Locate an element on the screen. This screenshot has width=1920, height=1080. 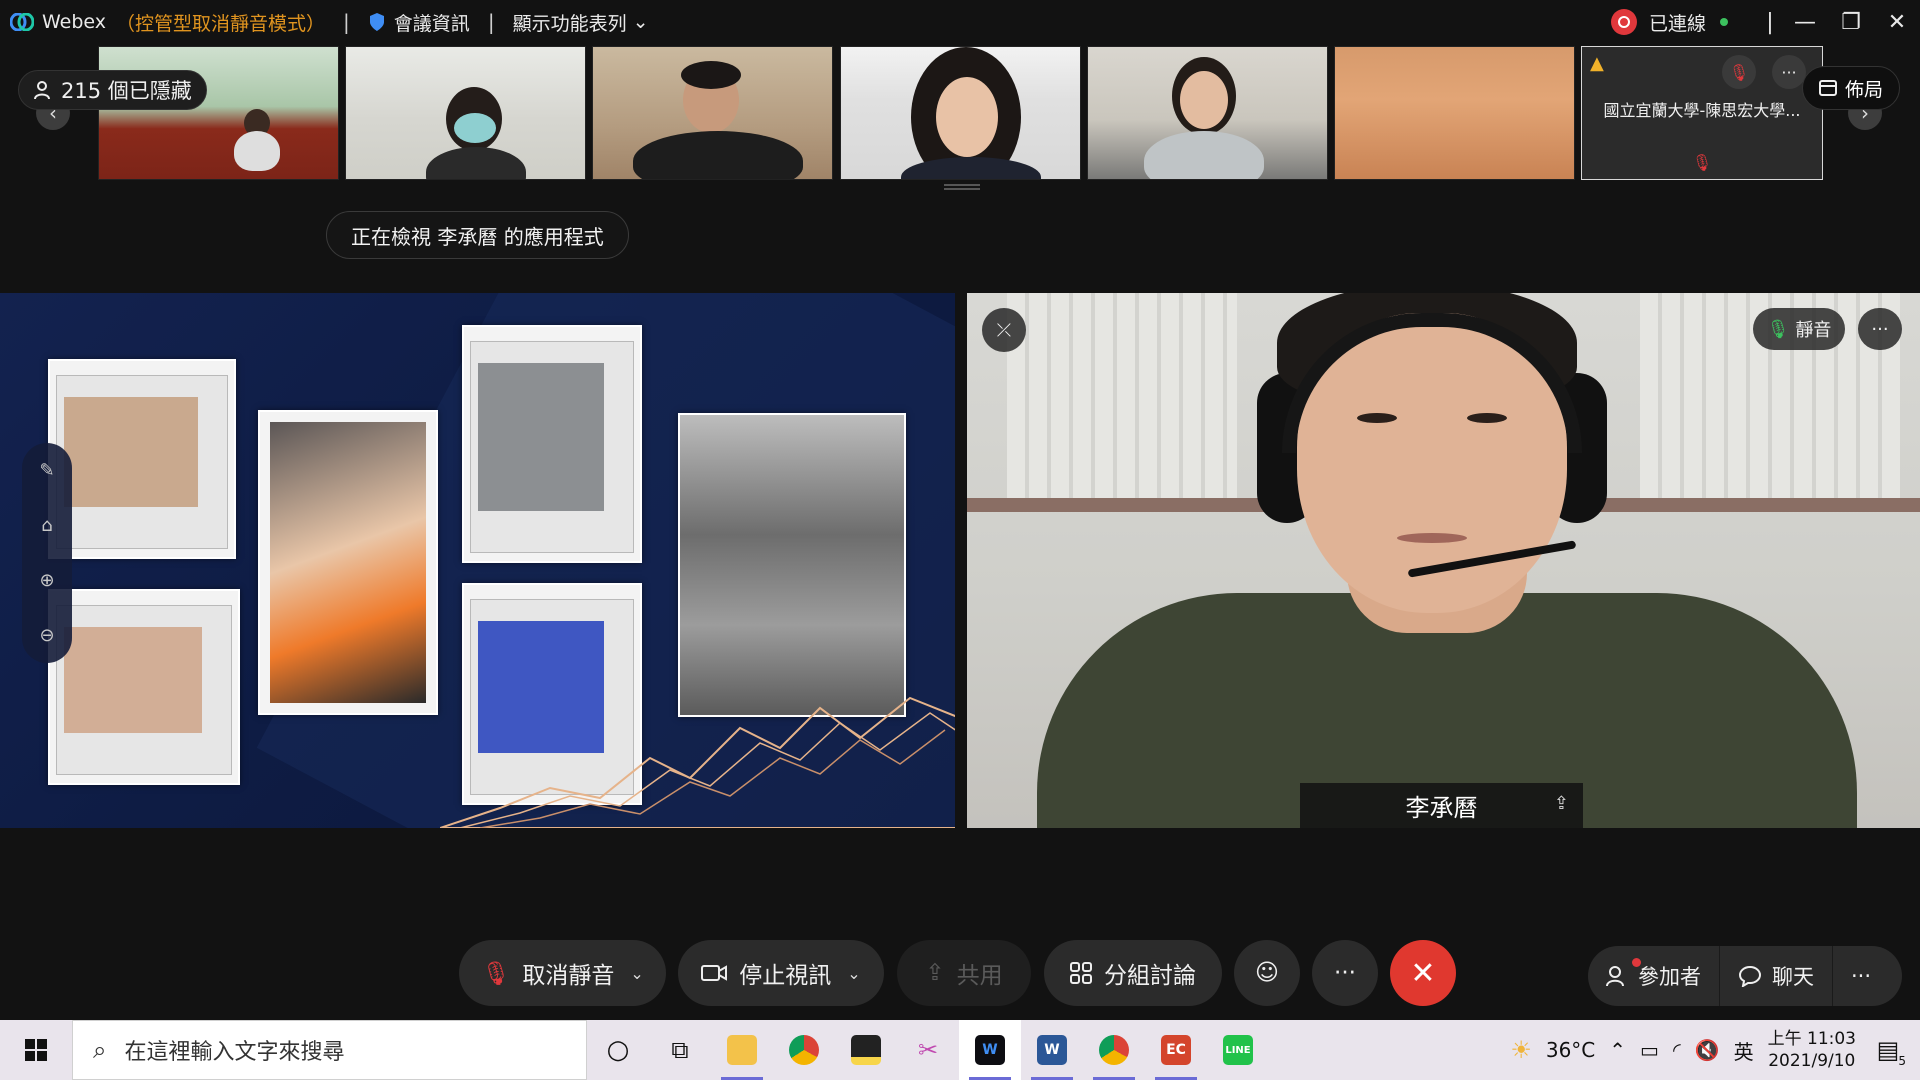
breakout-button: 分組討論 is located at coordinates (1133, 973).